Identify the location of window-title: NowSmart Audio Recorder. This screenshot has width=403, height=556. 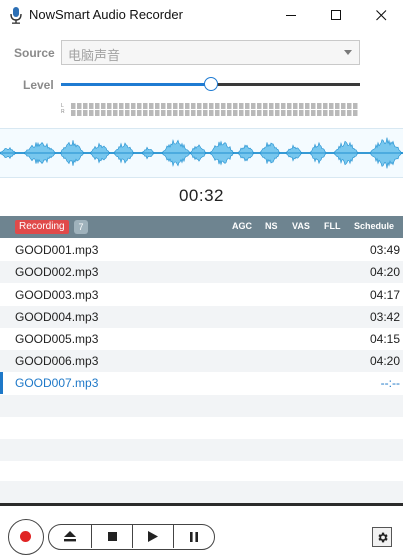
(106, 14).